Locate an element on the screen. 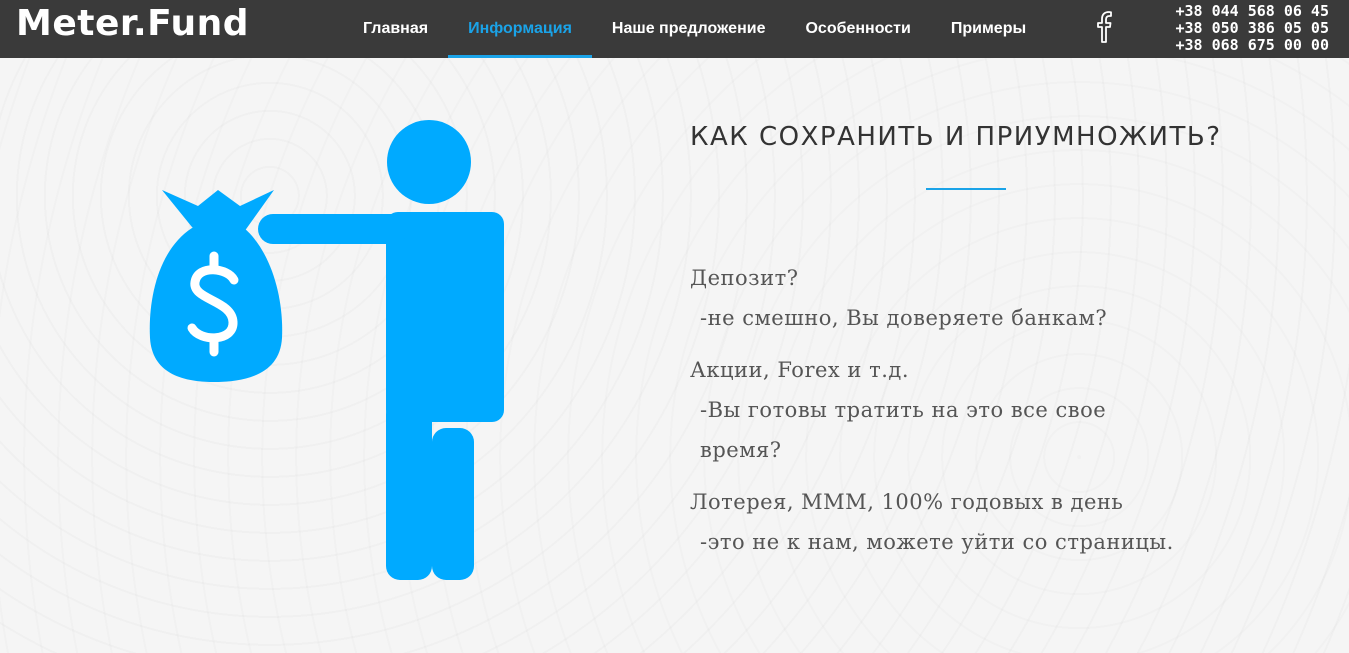 This screenshot has height=653, width=1349. phone-number: +38 044 568 06 45 is located at coordinates (1252, 11).